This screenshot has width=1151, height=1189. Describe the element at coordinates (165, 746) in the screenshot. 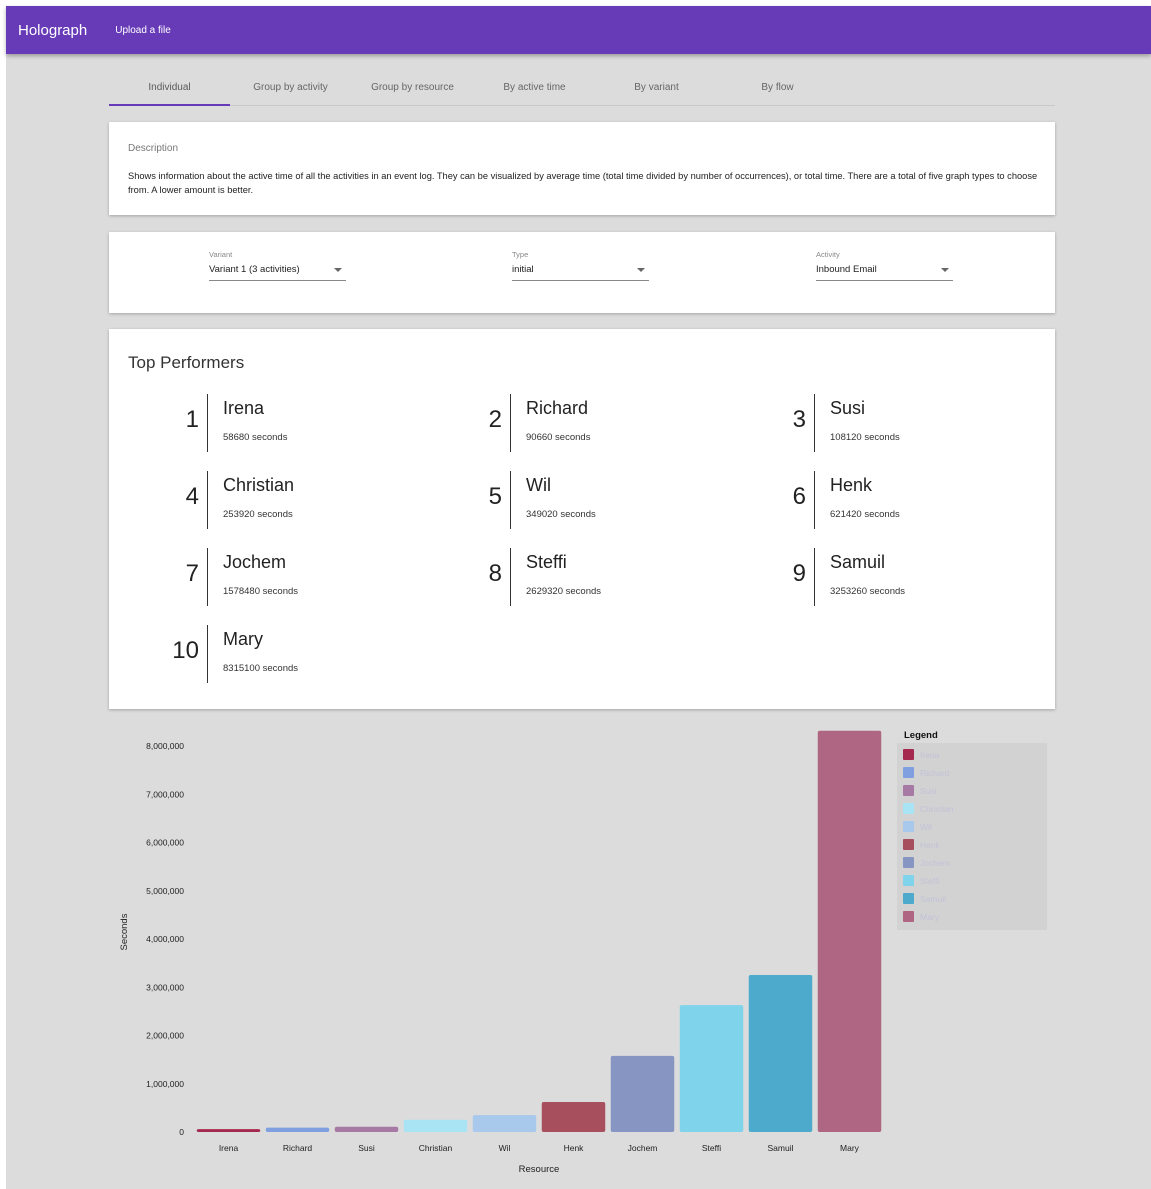

I see `y-tick-label: 8,000,000` at that location.